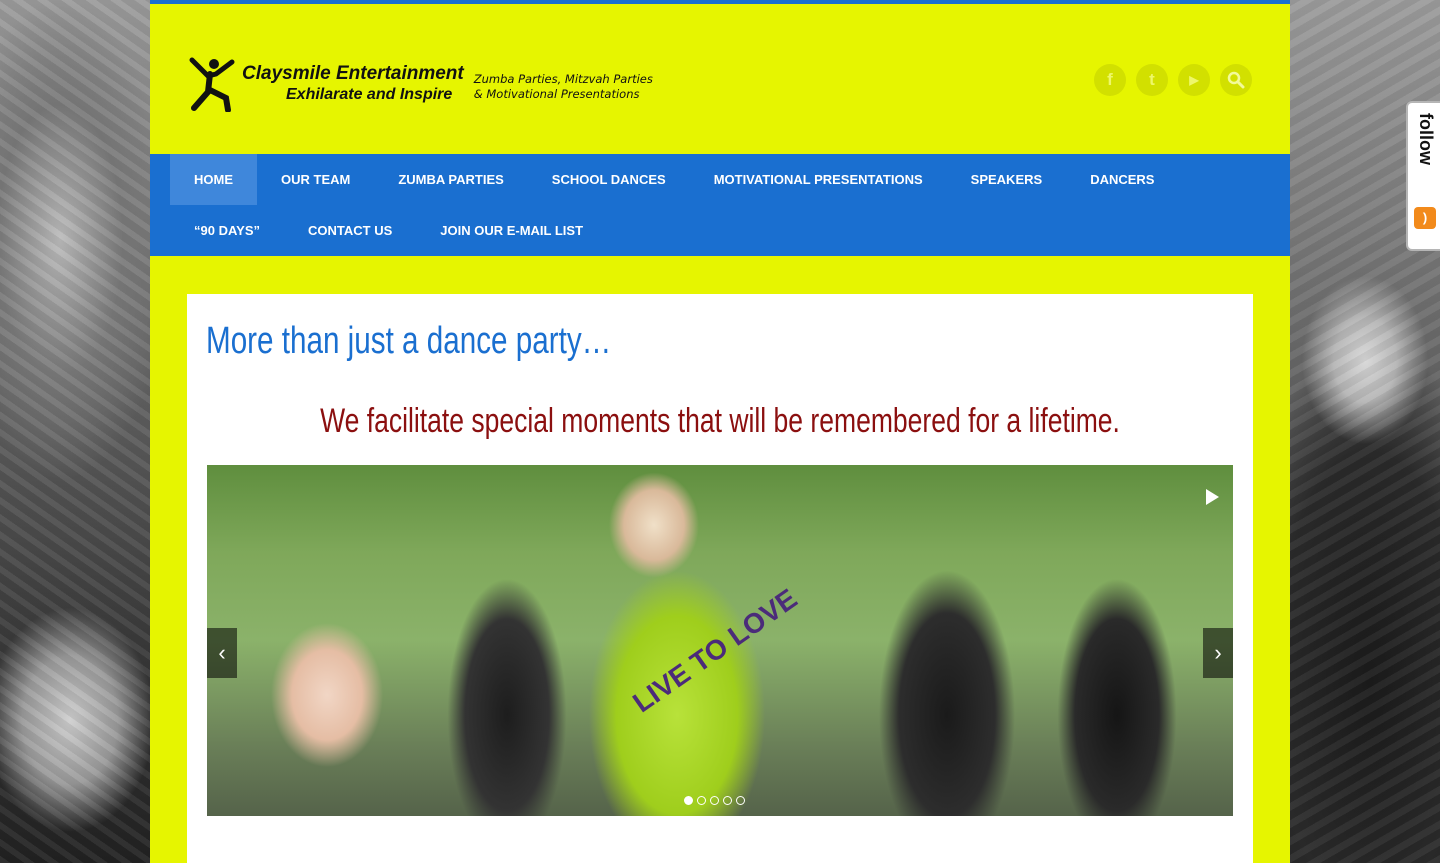 This screenshot has height=863, width=1440. I want to click on logo-tagline: Exhilarate and Inspire, so click(369, 94).